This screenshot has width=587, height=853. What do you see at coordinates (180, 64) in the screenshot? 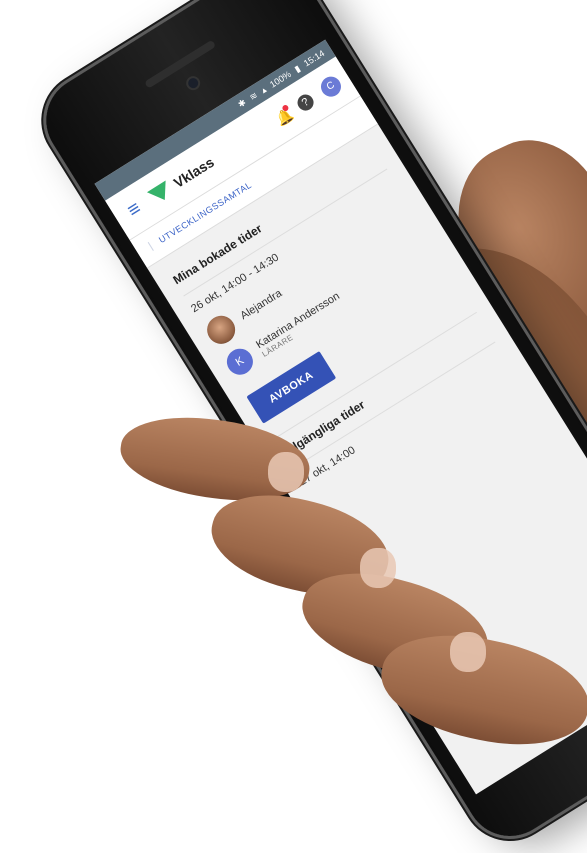
I see `phone-speaker` at bounding box center [180, 64].